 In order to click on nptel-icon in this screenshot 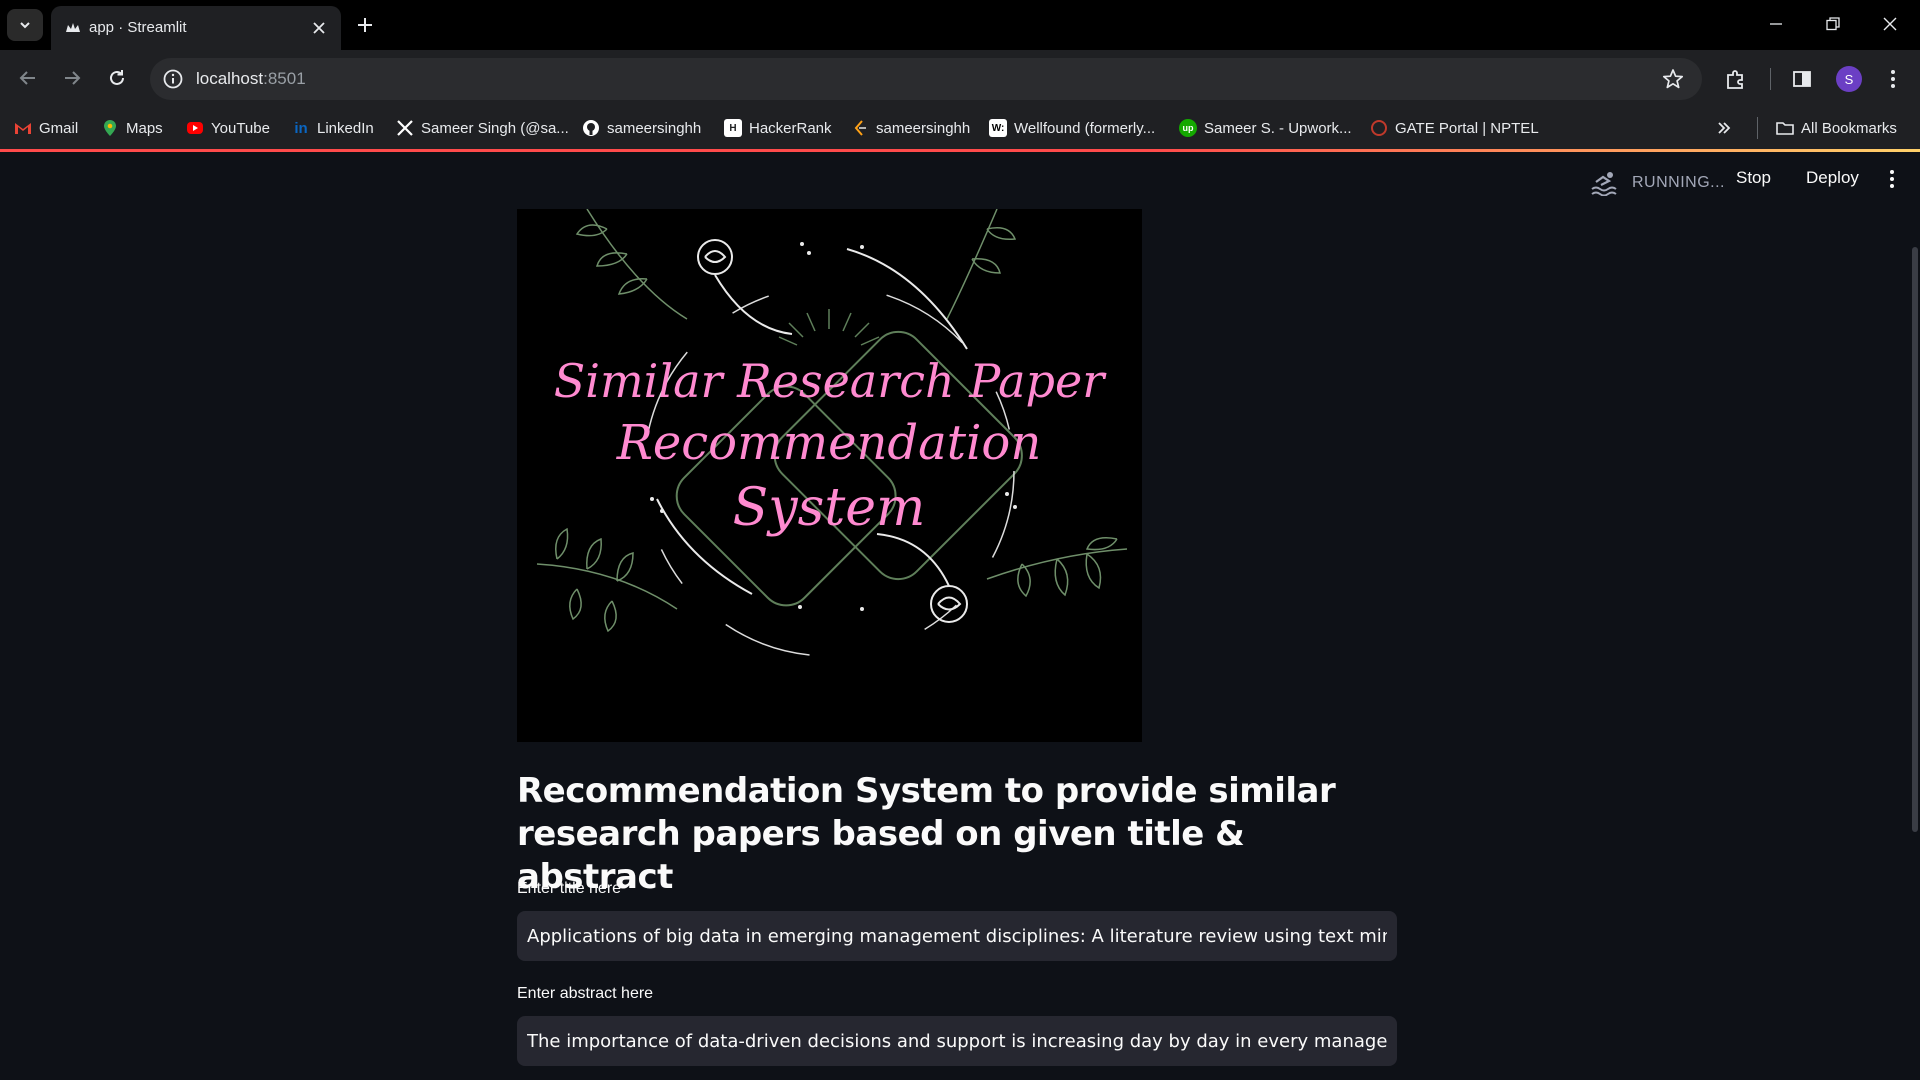, I will do `click(1379, 128)`.